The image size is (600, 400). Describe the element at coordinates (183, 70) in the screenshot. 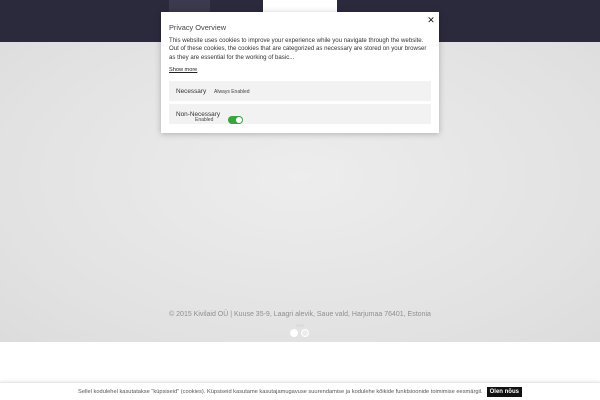

I see `show-more-link: Show more` at that location.